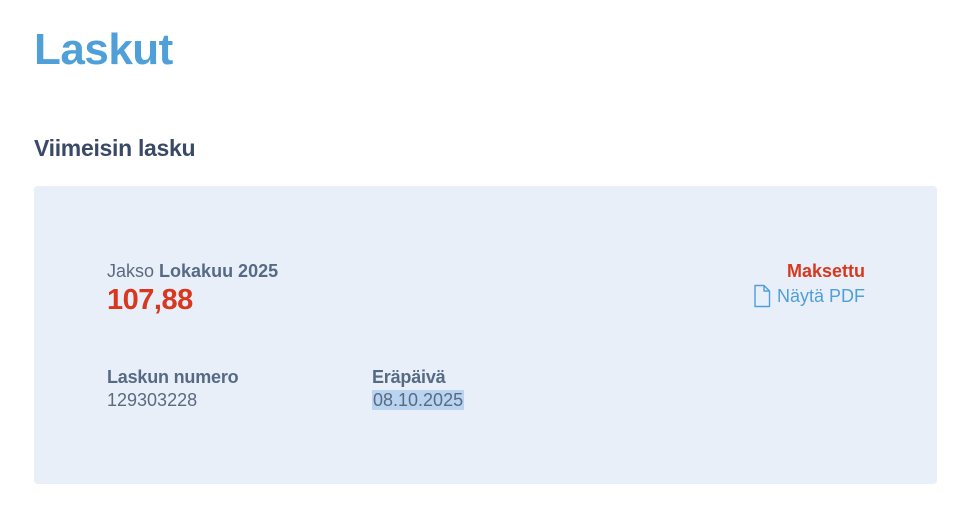  I want to click on page-title: Laskut, so click(103, 49).